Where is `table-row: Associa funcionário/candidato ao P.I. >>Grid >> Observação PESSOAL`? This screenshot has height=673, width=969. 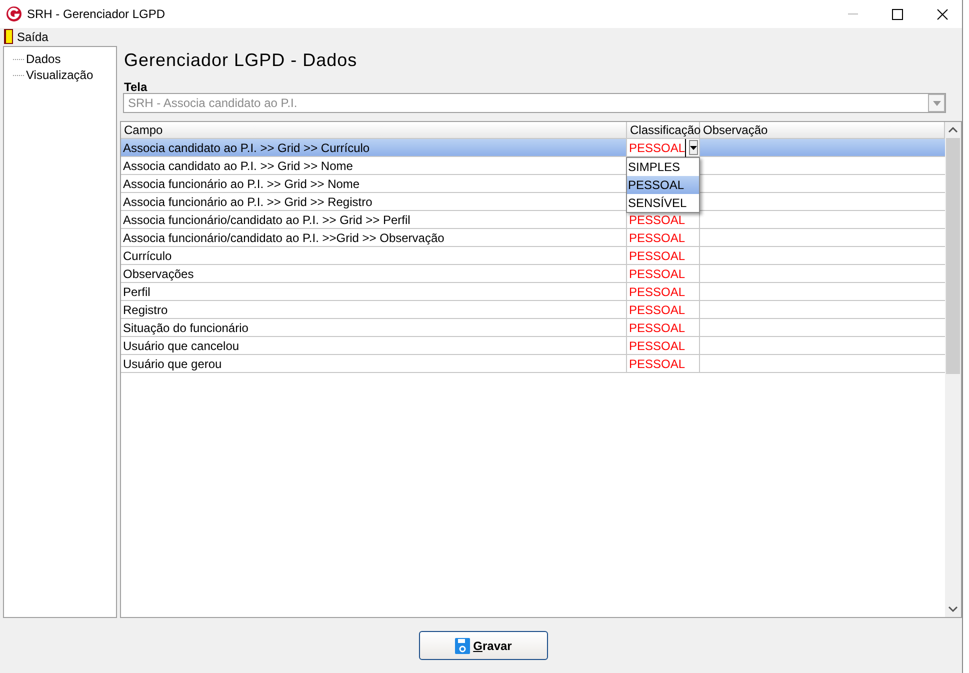
table-row: Associa funcionário/candidato ao P.I. >>Grid >> Observação PESSOAL is located at coordinates (533, 238).